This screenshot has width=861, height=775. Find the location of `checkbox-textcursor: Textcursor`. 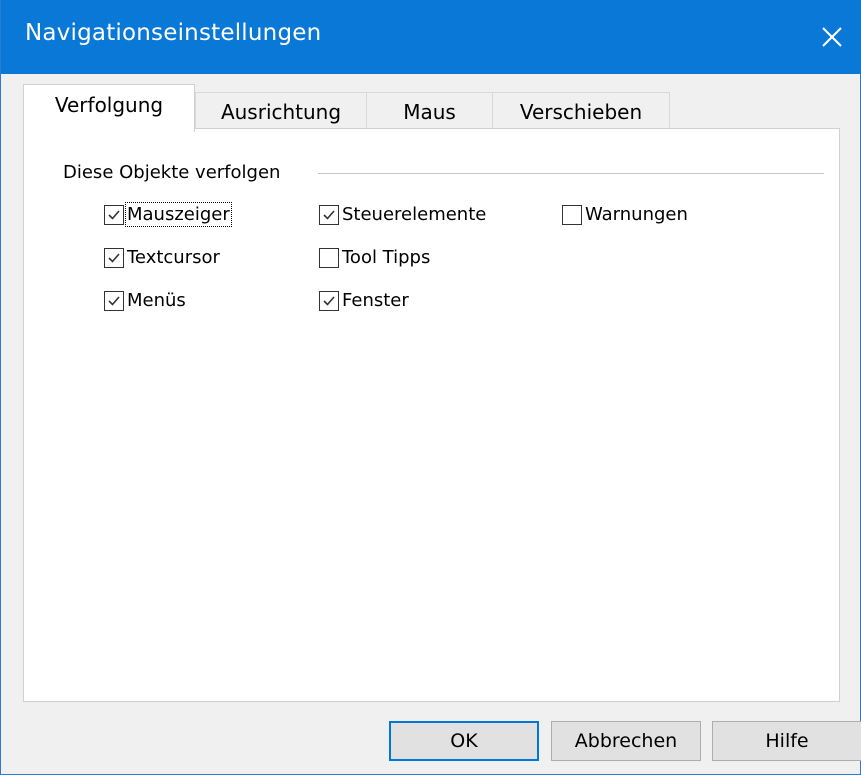

checkbox-textcursor: Textcursor is located at coordinates (162, 257).